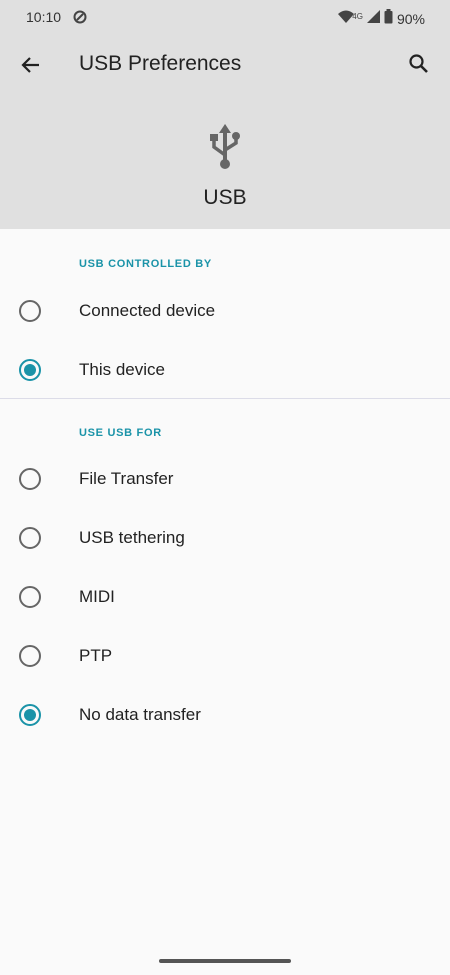 This screenshot has height=975, width=450. I want to click on cell-signal-icon, so click(373, 19).